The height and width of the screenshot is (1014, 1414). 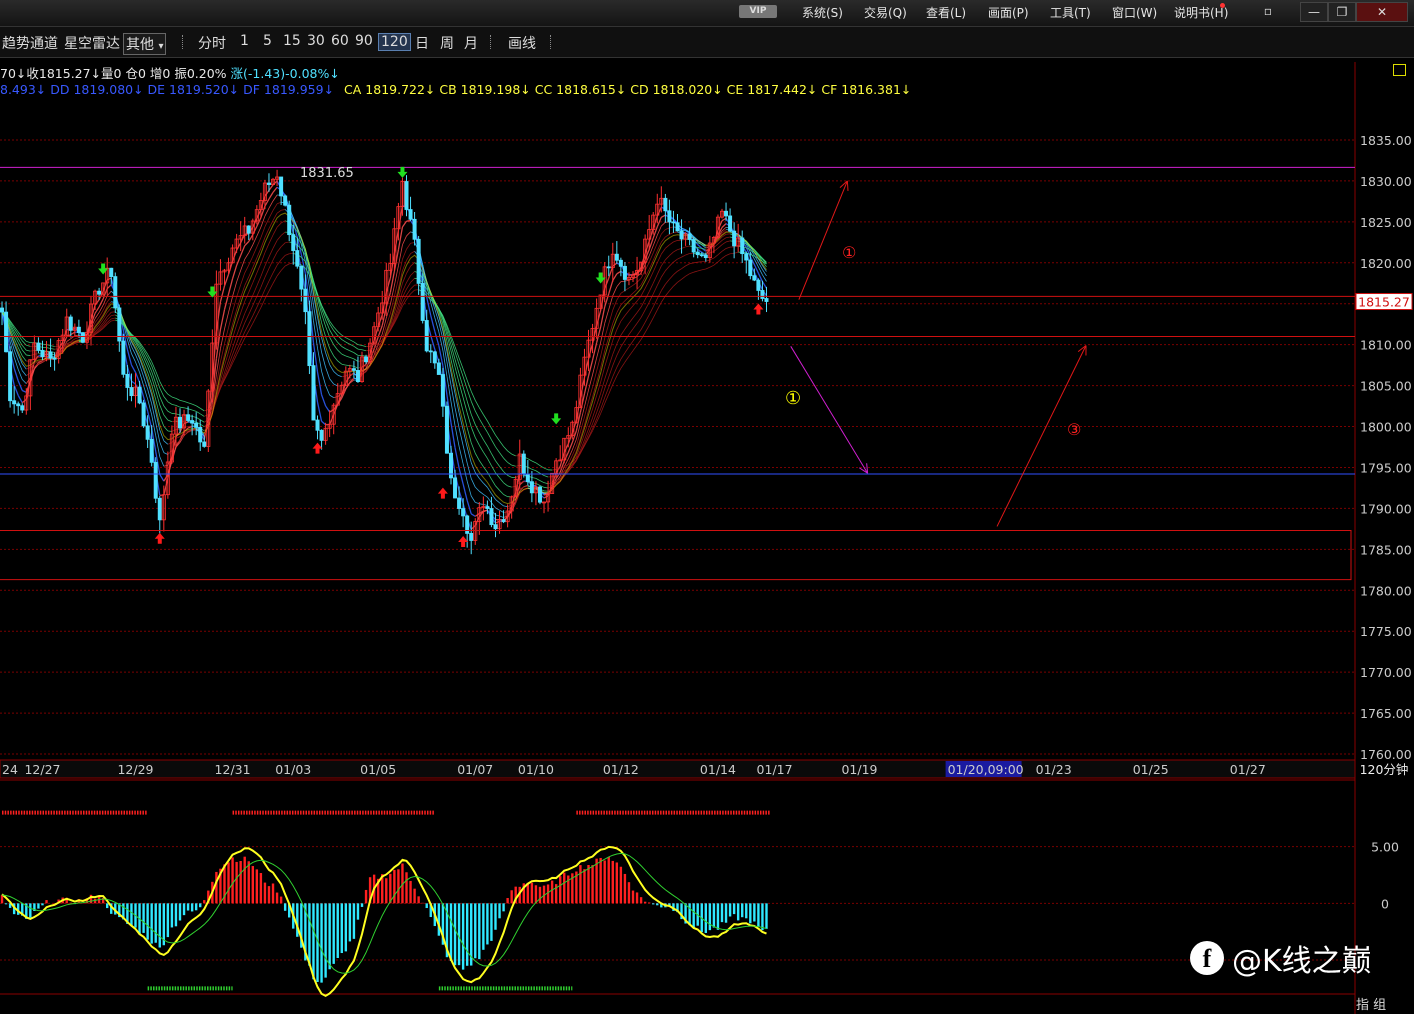 What do you see at coordinates (849, 252) in the screenshot?
I see `scenario-1-red-label: ①` at bounding box center [849, 252].